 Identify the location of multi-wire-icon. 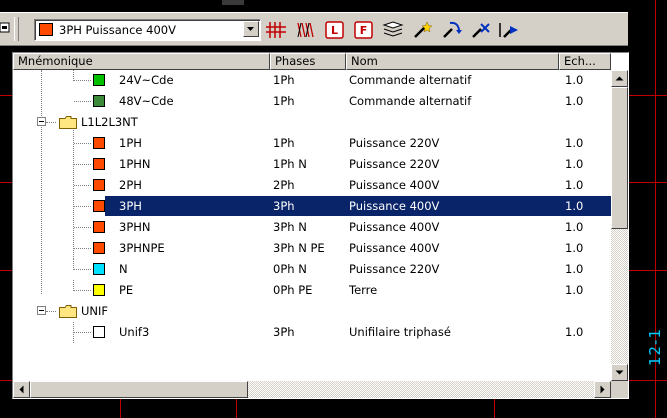
(276, 30).